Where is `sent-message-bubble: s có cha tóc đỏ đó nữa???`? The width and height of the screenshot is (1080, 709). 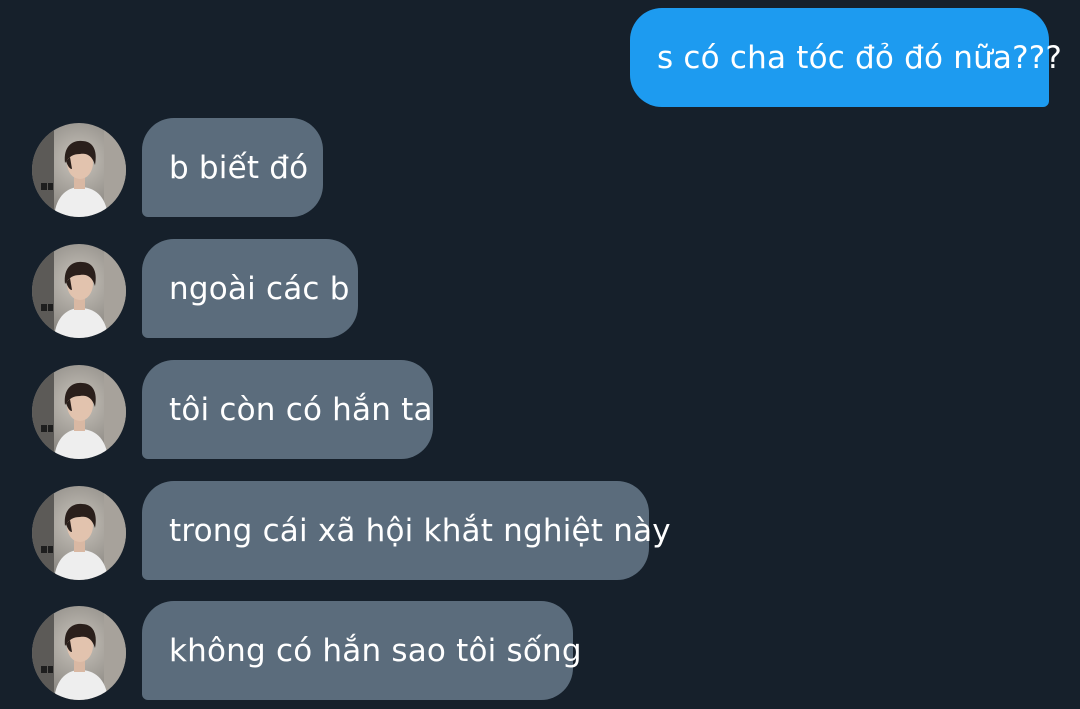
sent-message-bubble: s có cha tóc đỏ đó nữa??? is located at coordinates (846, 57).